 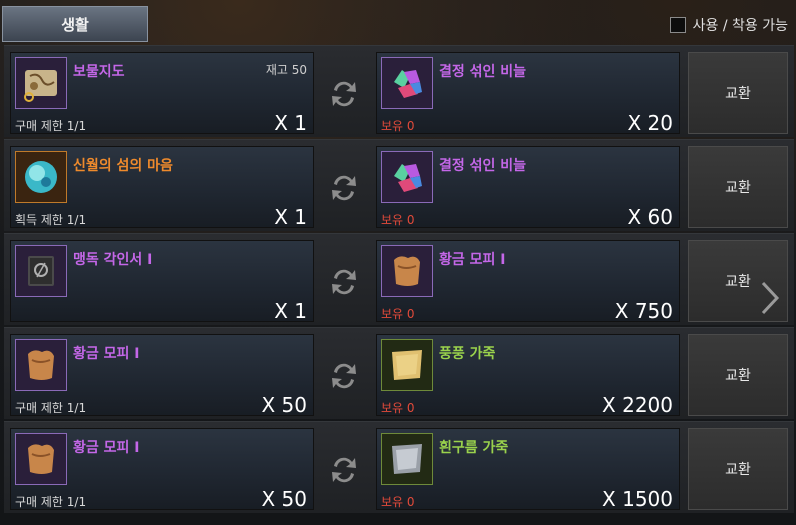 I want to click on take-quantity: X 20, so click(x=650, y=123).